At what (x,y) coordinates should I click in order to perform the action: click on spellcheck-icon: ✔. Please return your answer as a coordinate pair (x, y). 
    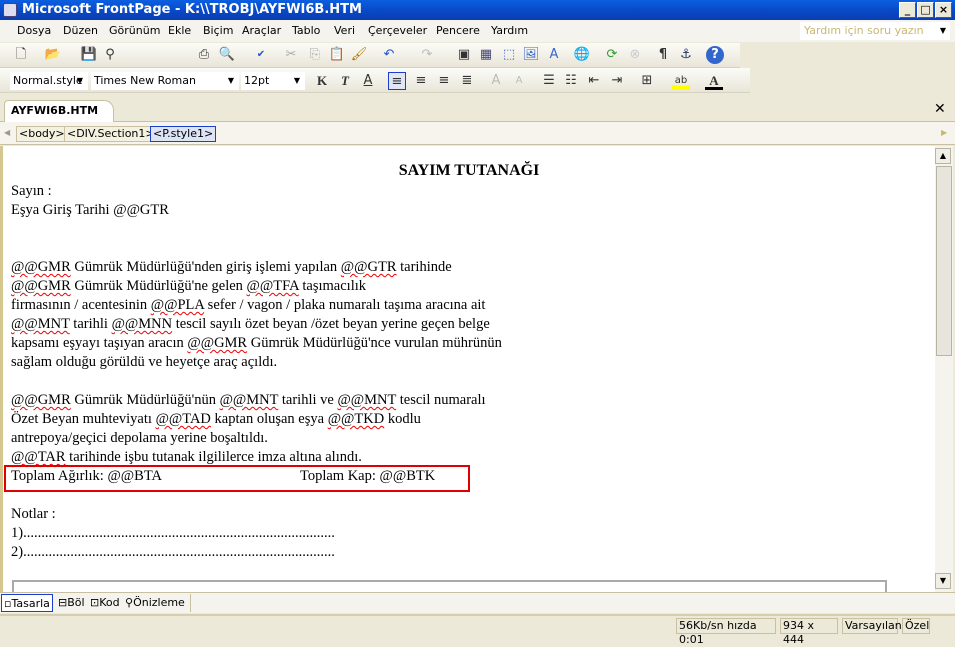
    Looking at the image, I should click on (261, 55).